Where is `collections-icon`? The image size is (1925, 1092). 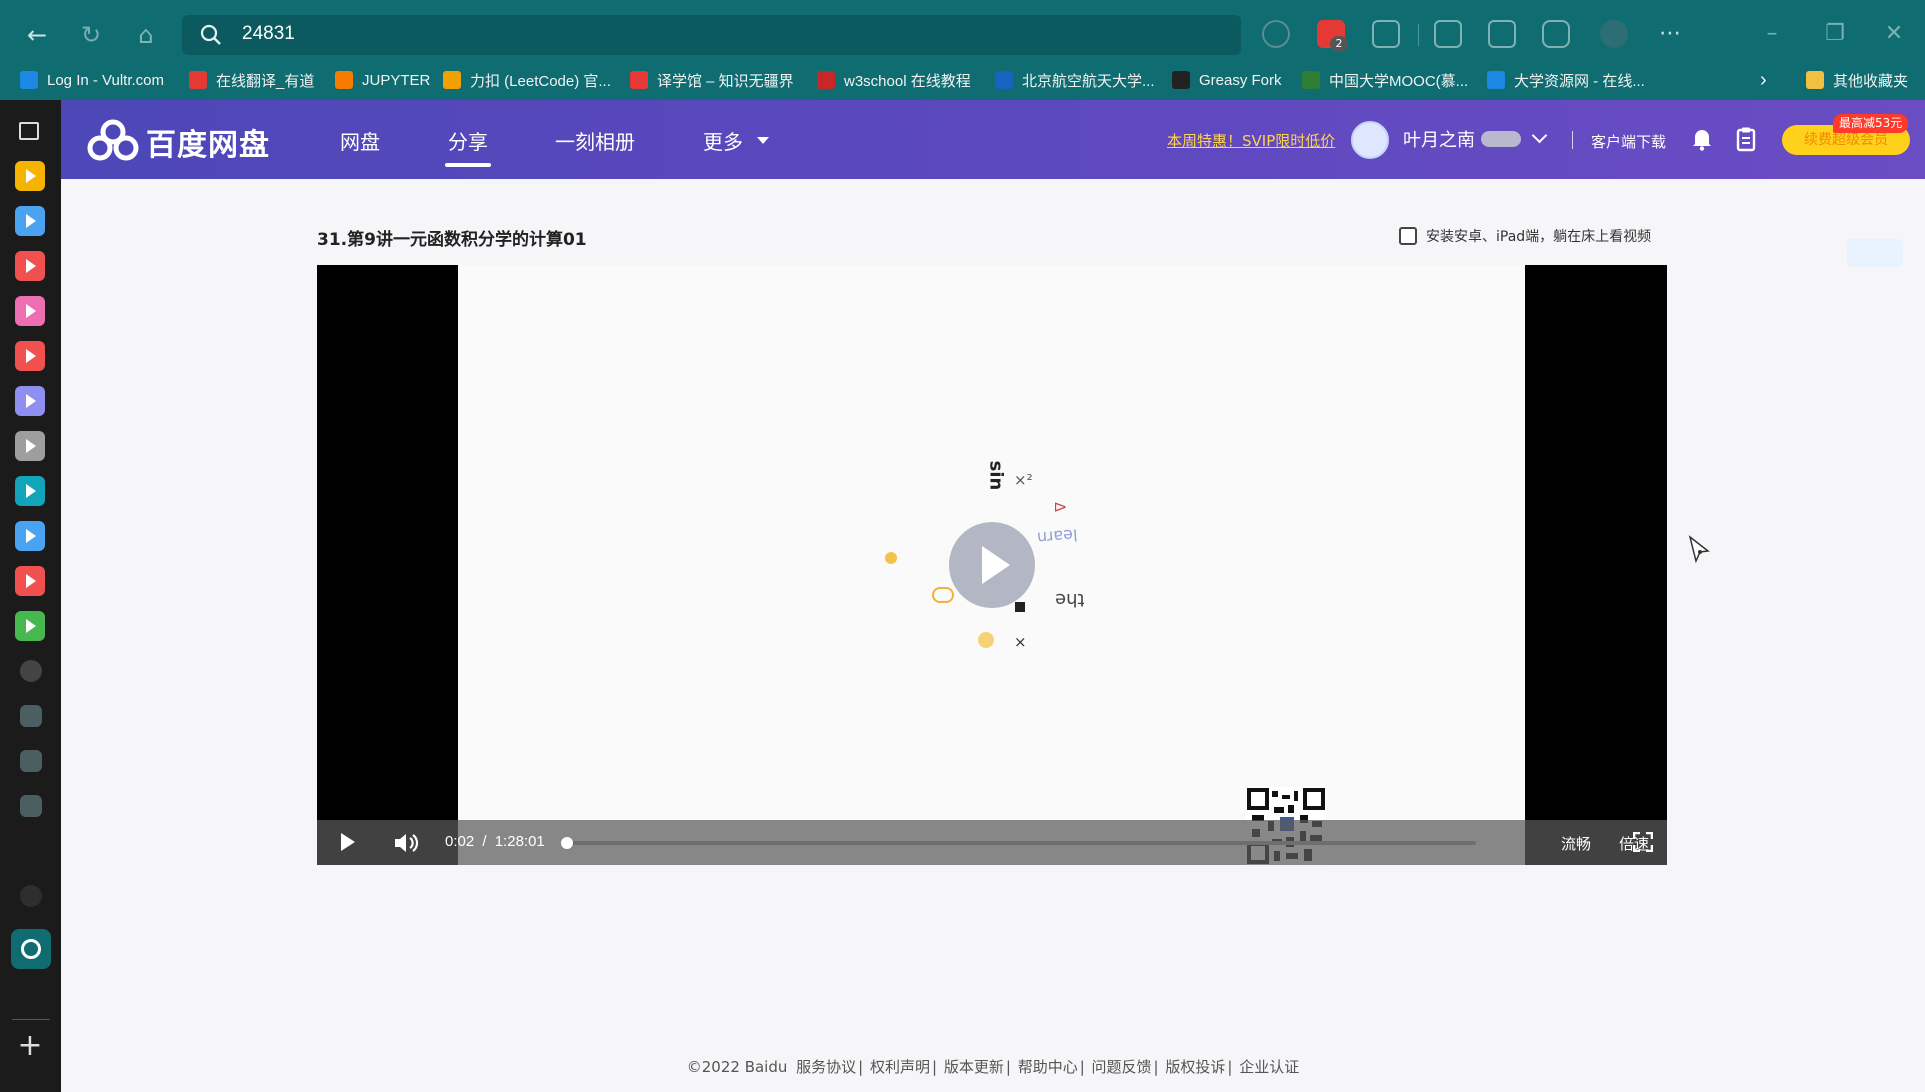 collections-icon is located at coordinates (1502, 34).